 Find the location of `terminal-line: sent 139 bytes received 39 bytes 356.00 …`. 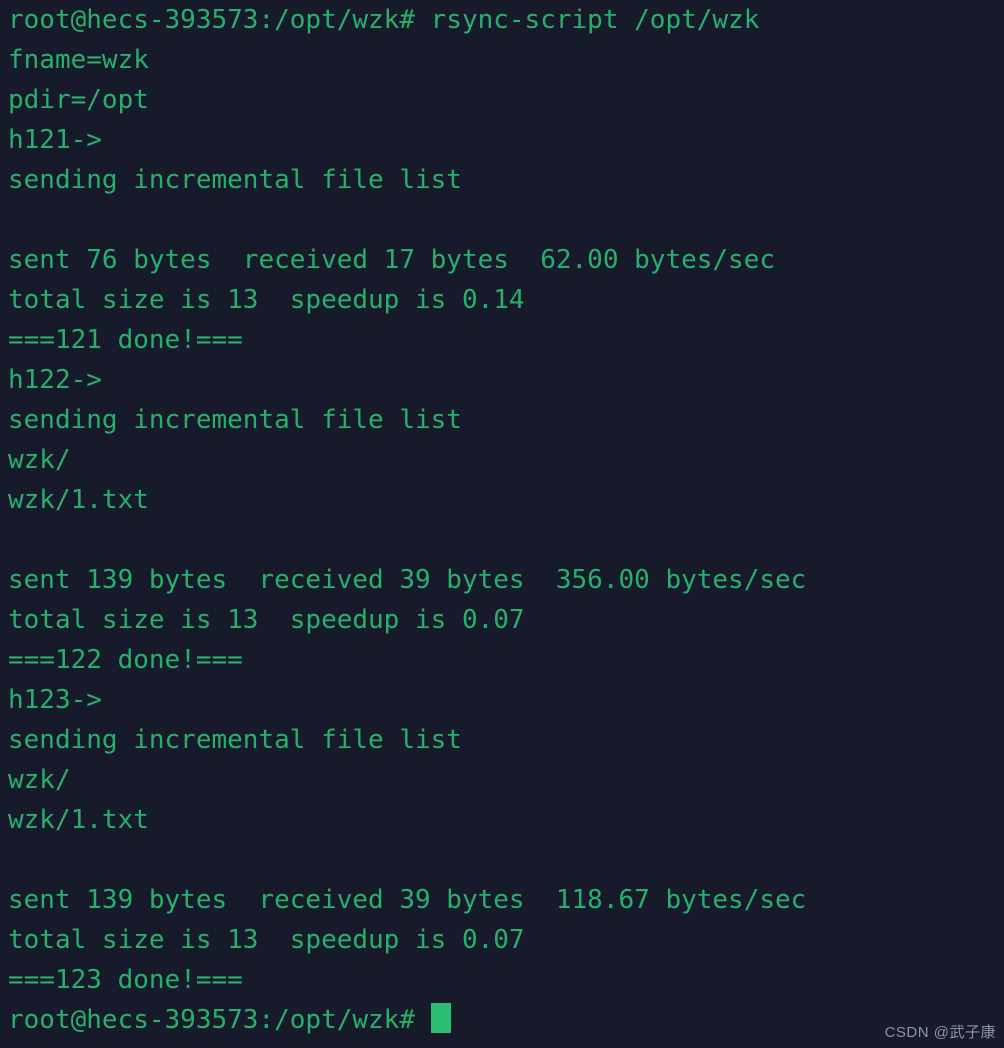

terminal-line: sent 139 bytes received 39 bytes 356.00 … is located at coordinates (407, 580).